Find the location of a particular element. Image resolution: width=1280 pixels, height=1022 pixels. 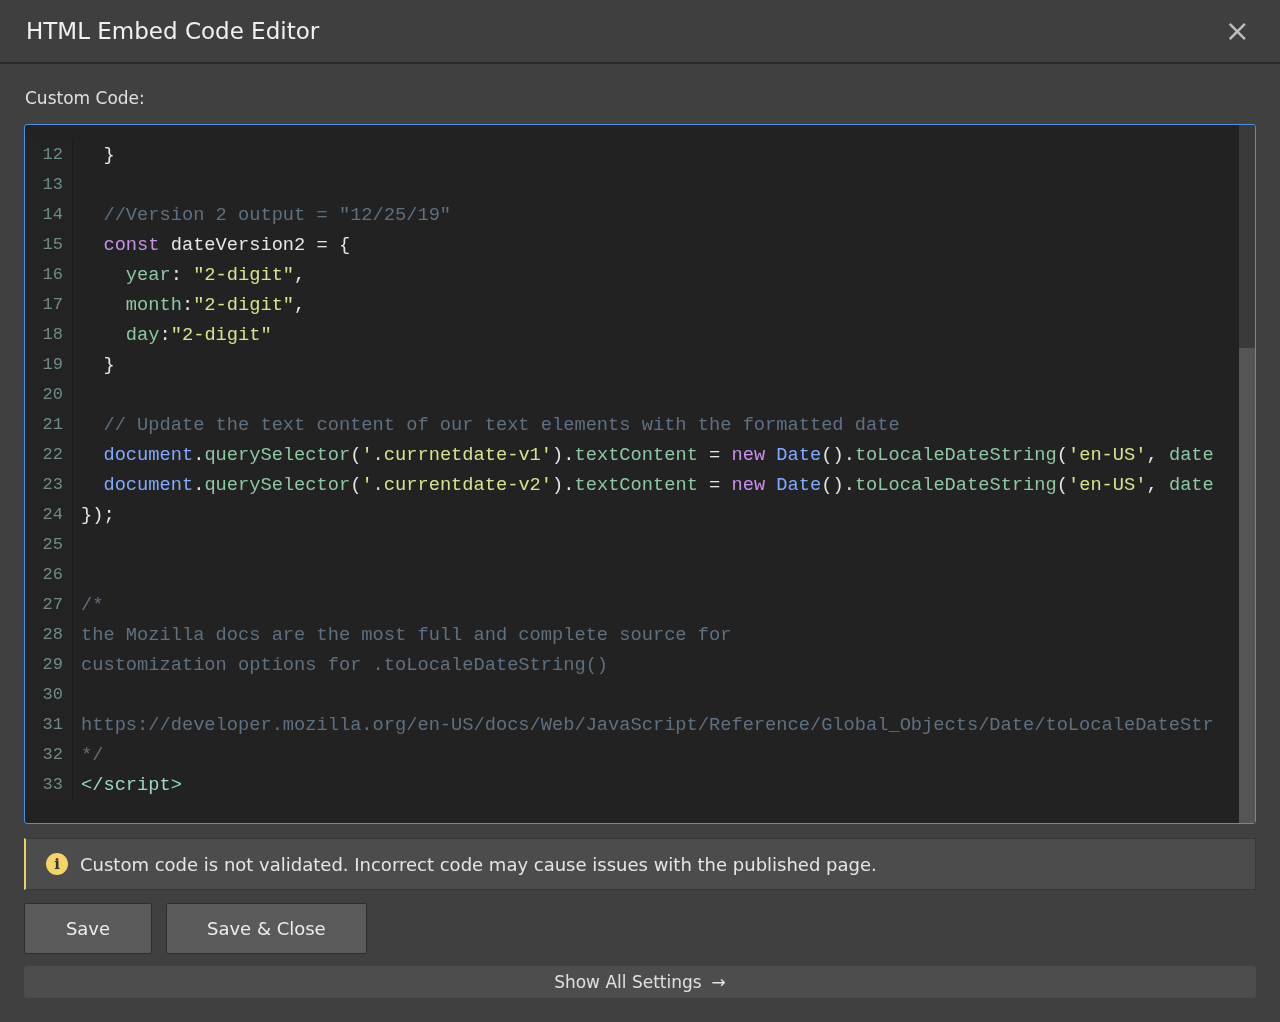

show-settings-button: Show All Settings → is located at coordinates (640, 982).